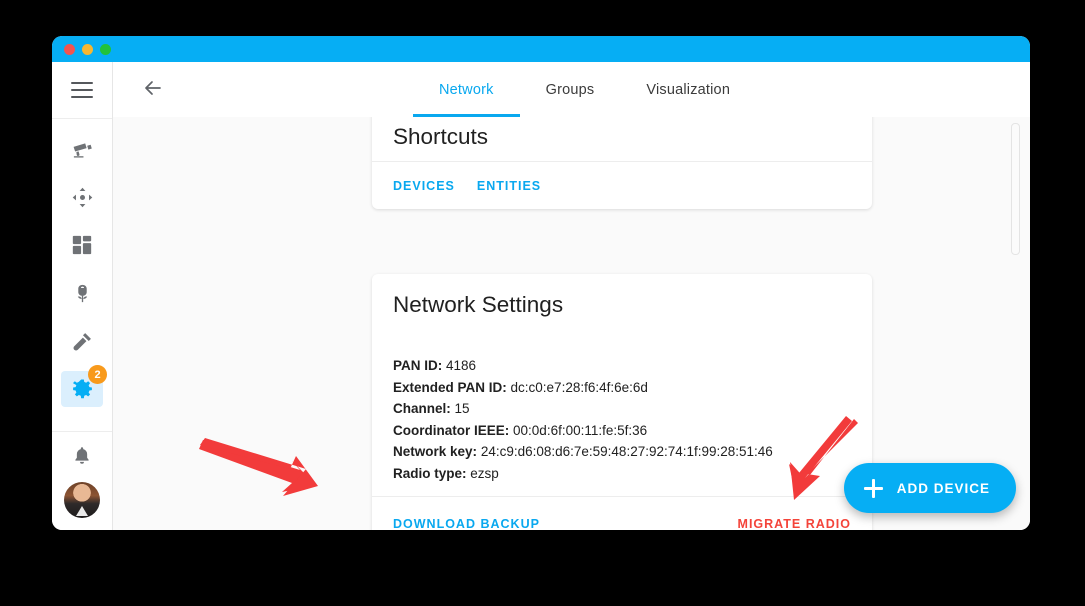 The image size is (1085, 606). I want to click on dashboard-grid-icon, so click(82, 245).